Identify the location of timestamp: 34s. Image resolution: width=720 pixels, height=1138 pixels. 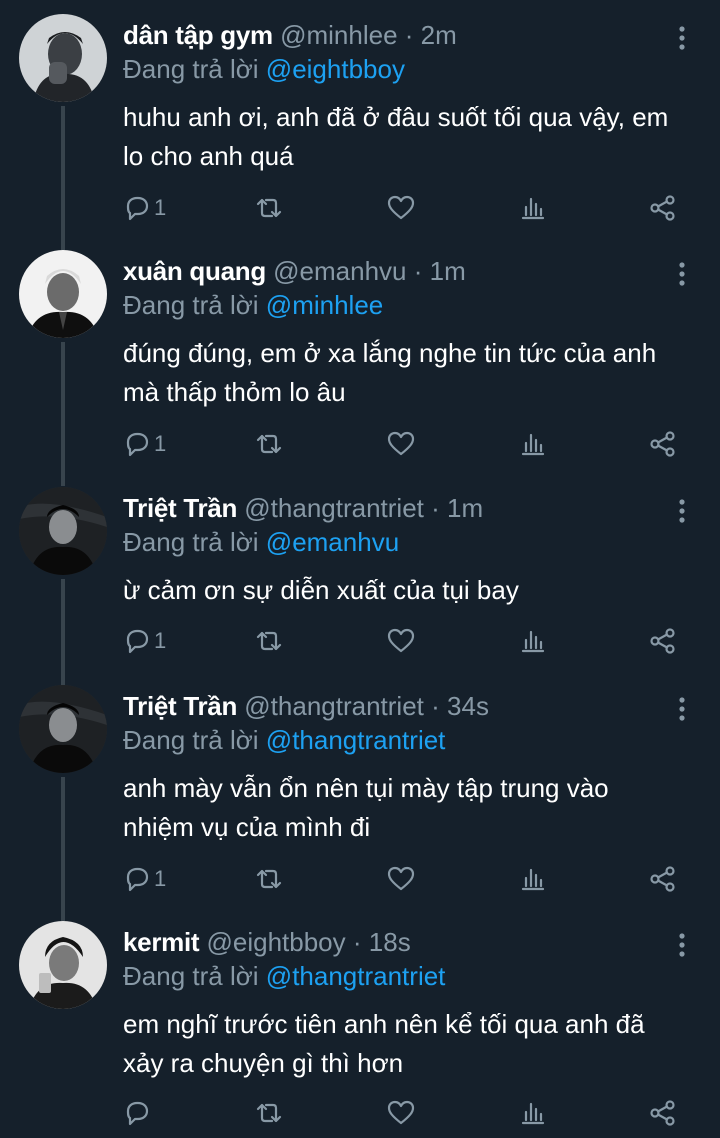
(468, 706).